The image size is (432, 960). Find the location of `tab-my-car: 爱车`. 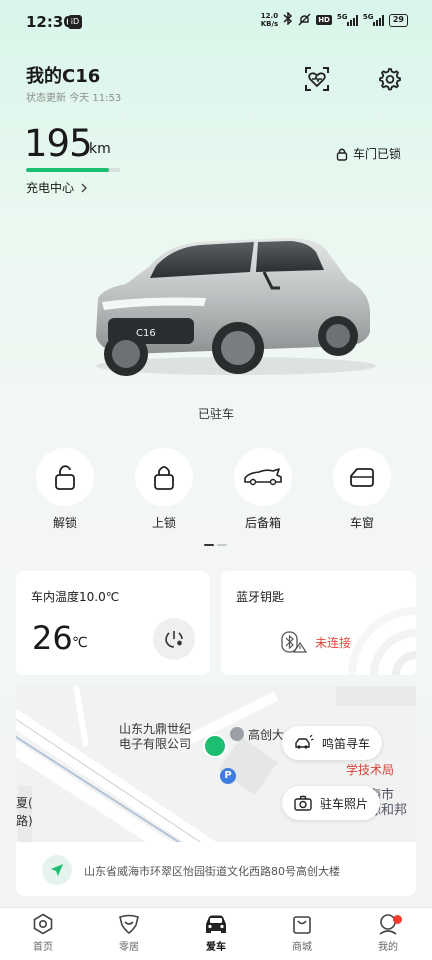

tab-my-car: 爱车 is located at coordinates (216, 932).